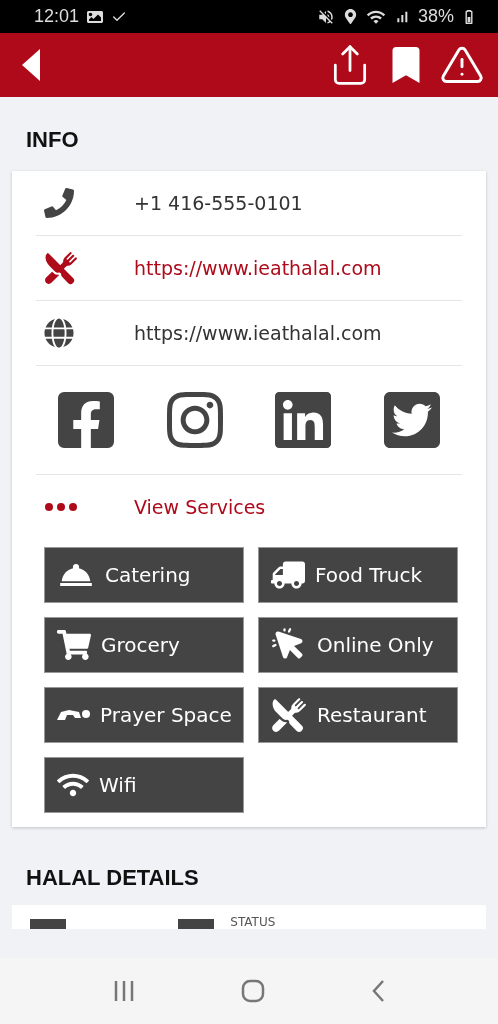 The image size is (498, 1024). What do you see at coordinates (358, 575) in the screenshot?
I see `service-tag: Food Truck` at bounding box center [358, 575].